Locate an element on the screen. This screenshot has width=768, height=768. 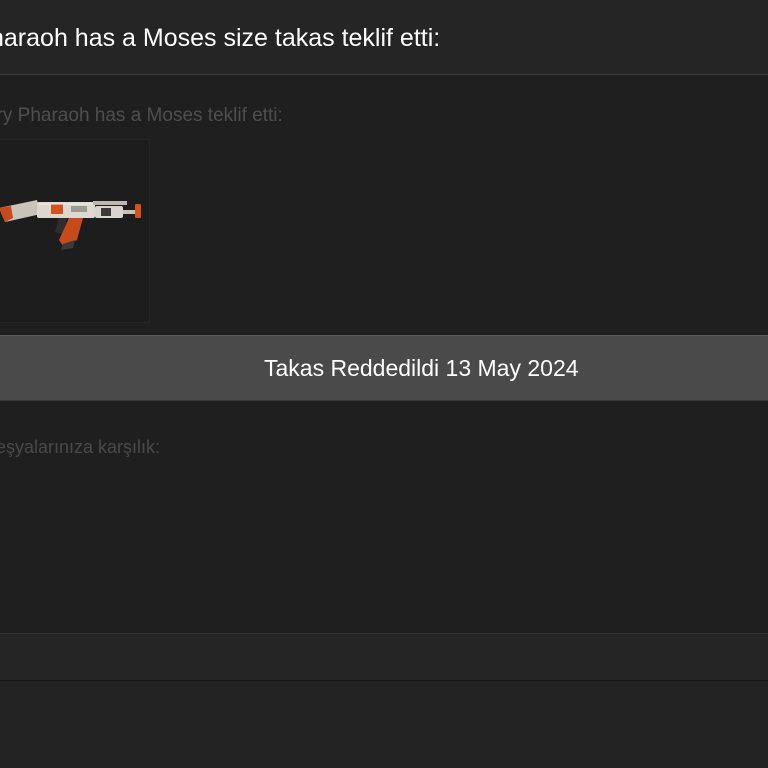
footer-divider is located at coordinates (384, 657).